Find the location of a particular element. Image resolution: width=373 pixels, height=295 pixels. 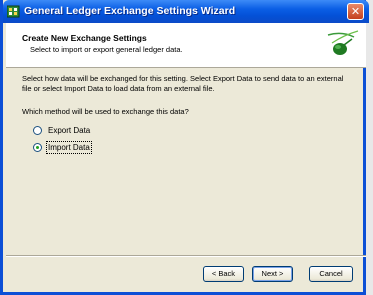

wizard-leaf-logo is located at coordinates (343, 42).